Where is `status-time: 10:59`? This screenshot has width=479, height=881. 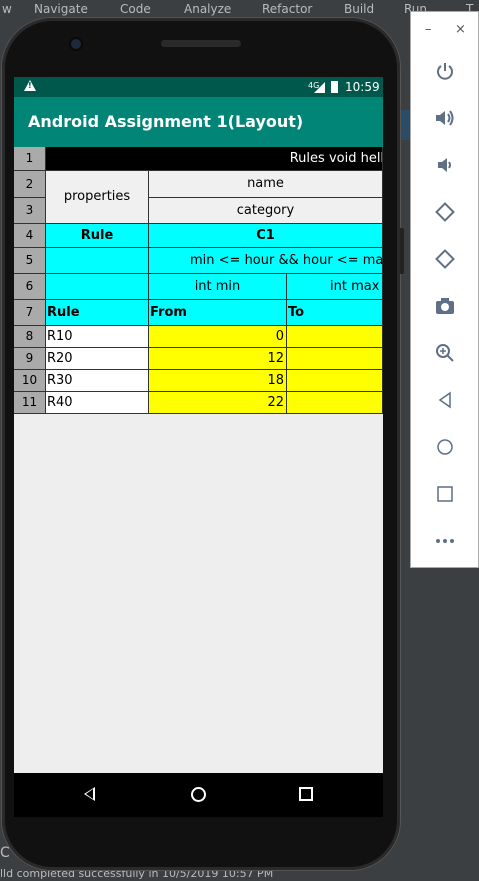 status-time: 10:59 is located at coordinates (362, 87).